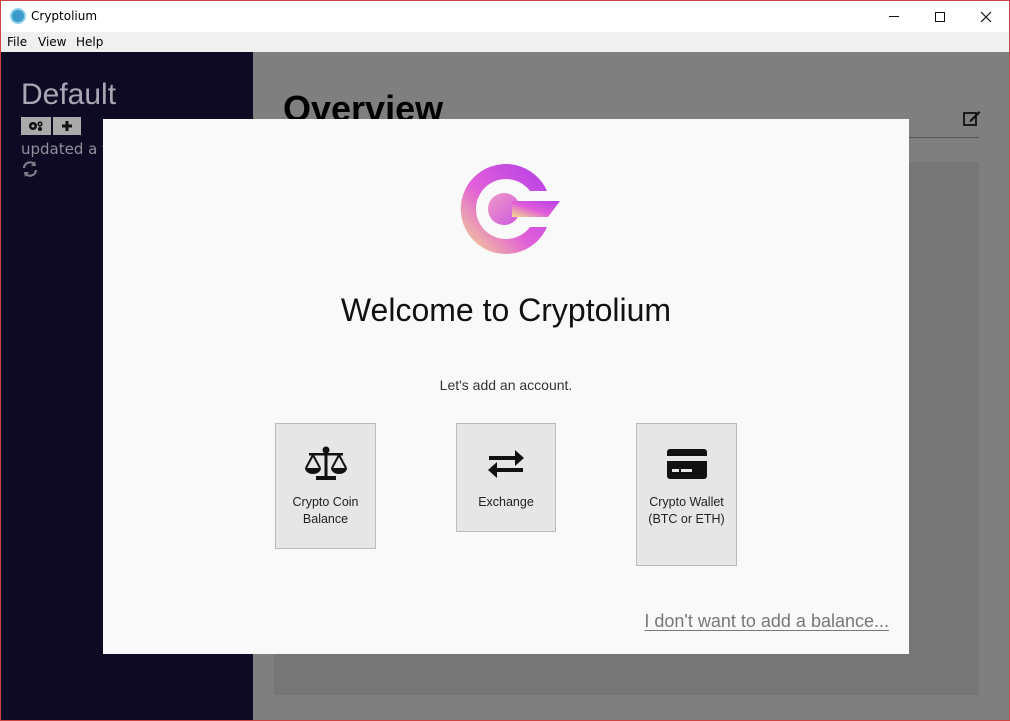 The height and width of the screenshot is (721, 1010). What do you see at coordinates (510, 209) in the screenshot?
I see `cryptolium-logo` at bounding box center [510, 209].